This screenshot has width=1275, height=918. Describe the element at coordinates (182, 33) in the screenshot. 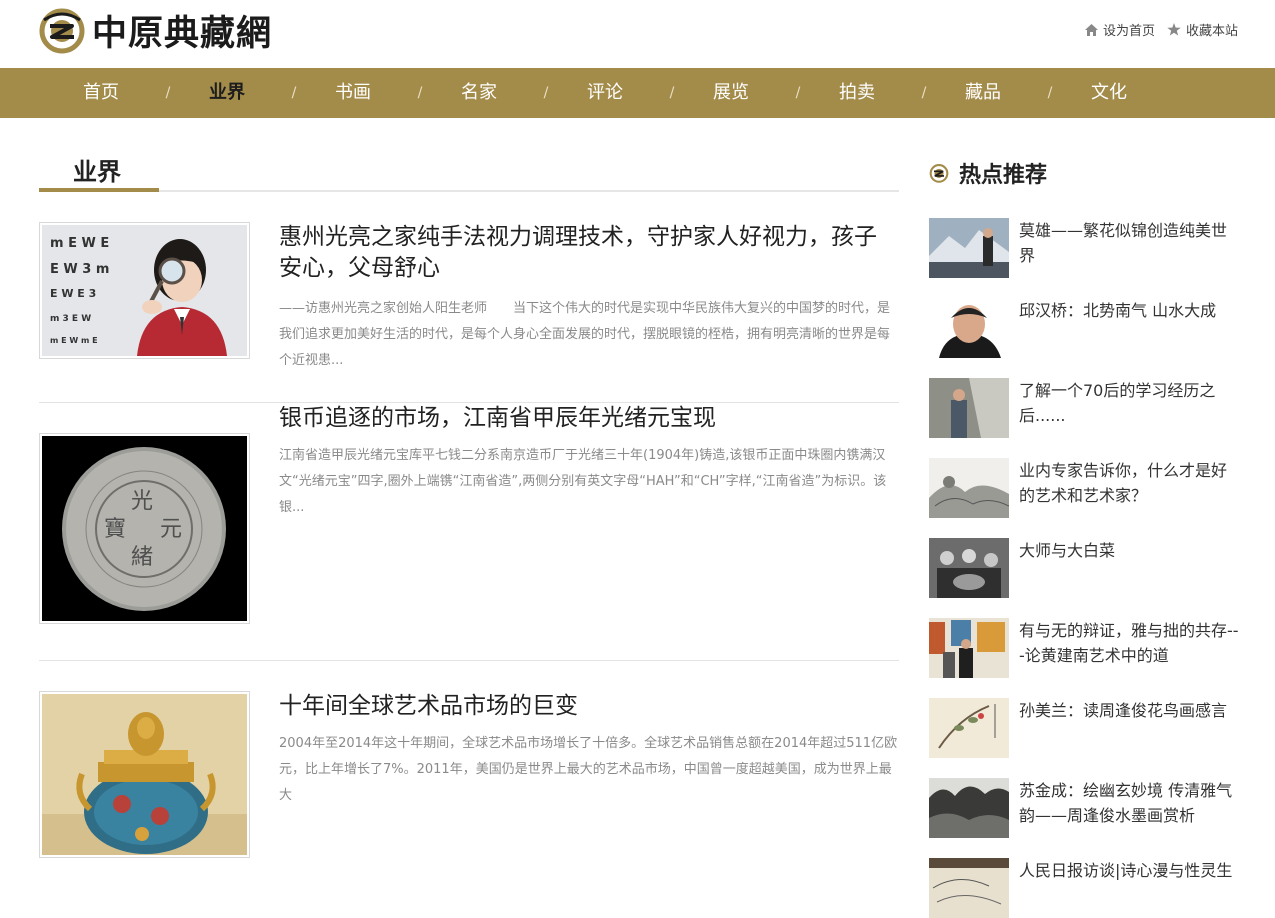

I see `site-name: 中原典藏網` at that location.